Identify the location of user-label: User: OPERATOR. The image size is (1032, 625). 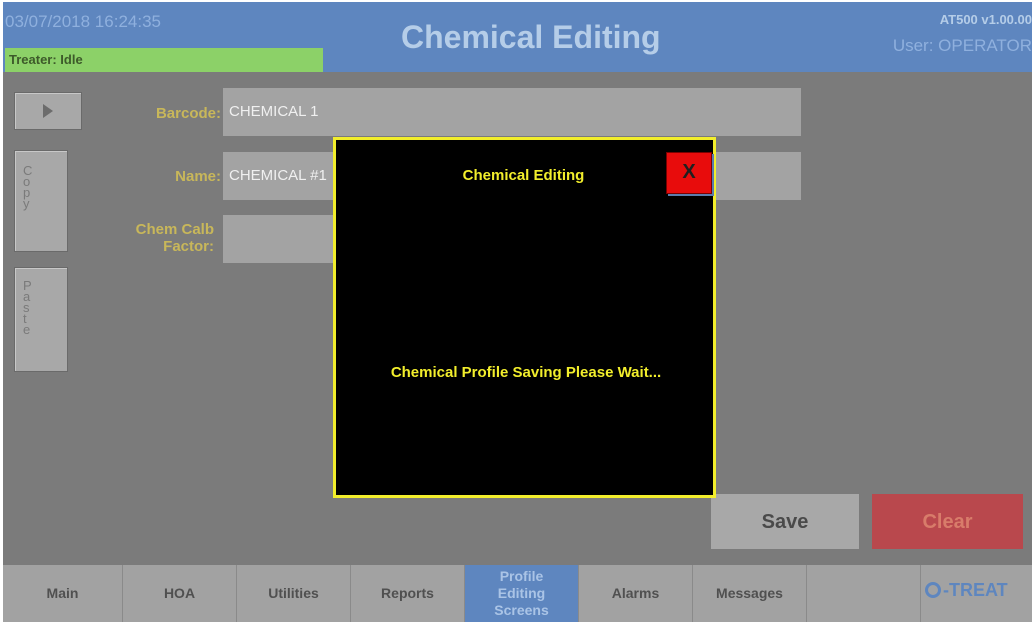
(962, 45).